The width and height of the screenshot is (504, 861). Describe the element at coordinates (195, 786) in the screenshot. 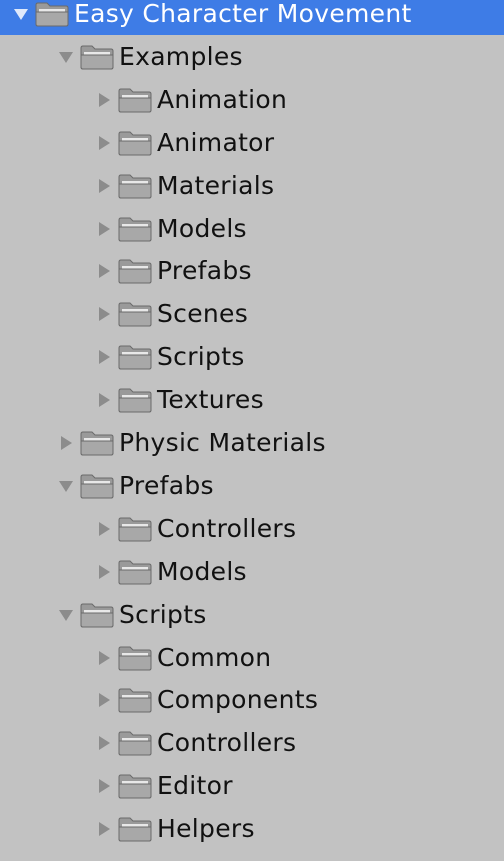

I see `tree-item-label: Editor` at that location.